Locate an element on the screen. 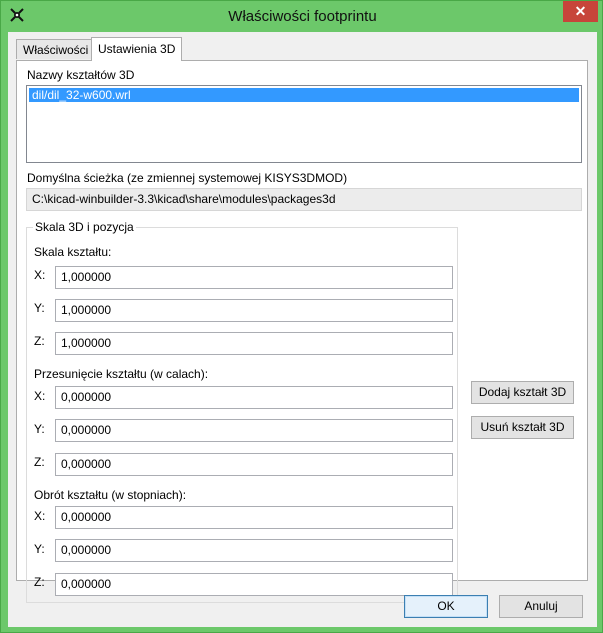  scale-y-label: Y: is located at coordinates (39, 308).